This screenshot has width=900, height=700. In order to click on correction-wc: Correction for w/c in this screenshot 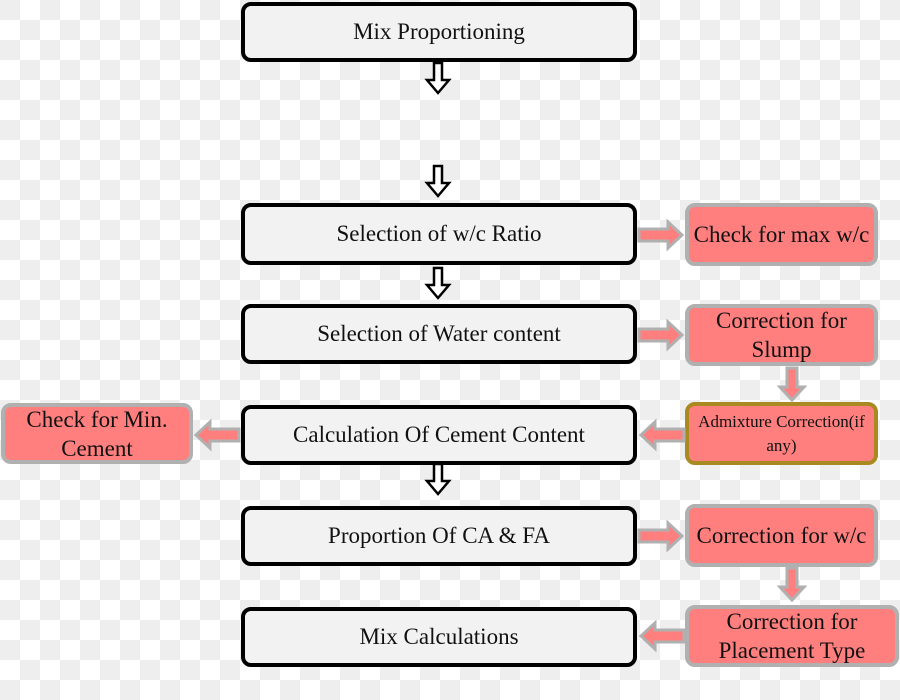, I will do `click(781, 535)`.